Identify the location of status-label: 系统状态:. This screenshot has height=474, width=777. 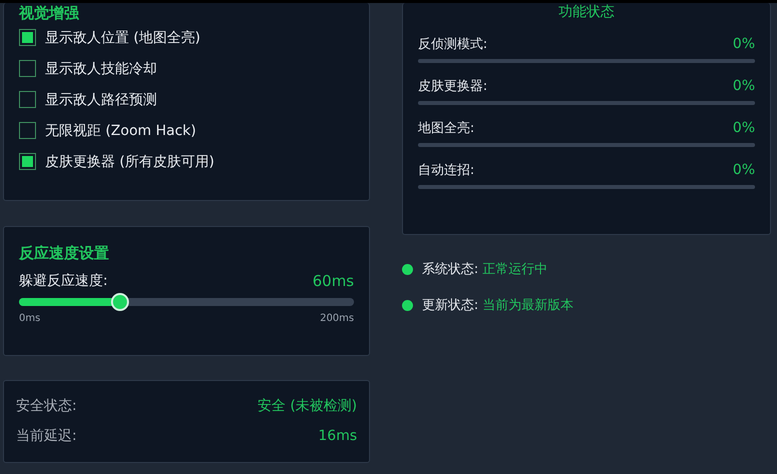
(450, 269).